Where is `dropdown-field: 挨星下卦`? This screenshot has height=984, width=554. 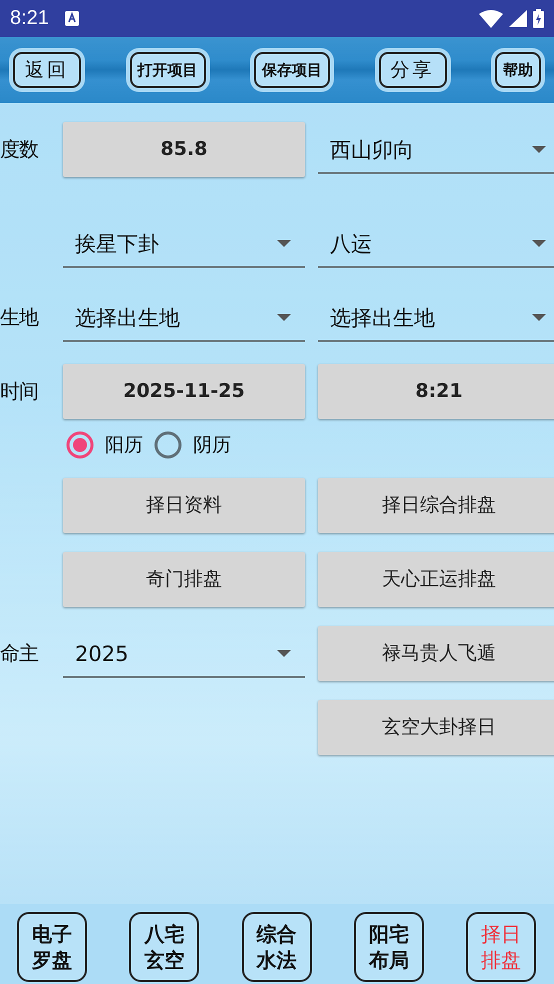 dropdown-field: 挨星下卦 is located at coordinates (184, 245).